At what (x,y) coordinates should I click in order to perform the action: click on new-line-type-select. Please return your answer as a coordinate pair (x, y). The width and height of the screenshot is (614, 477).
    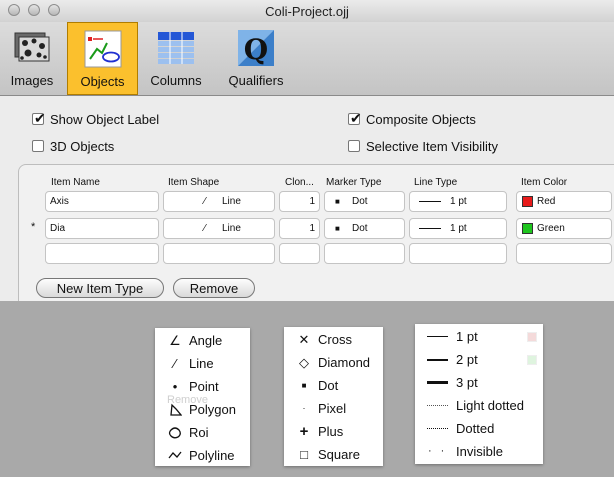
    Looking at the image, I should click on (458, 253).